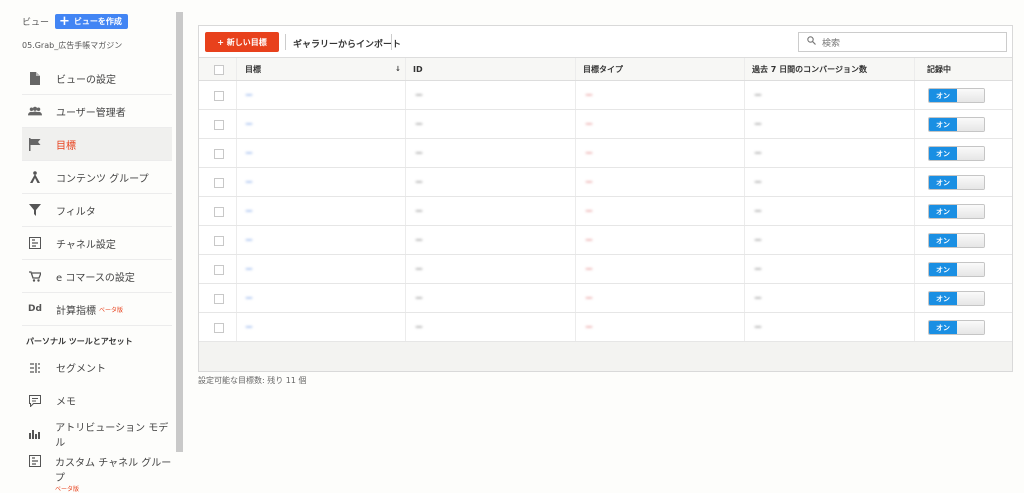 The height and width of the screenshot is (493, 1024). Describe the element at coordinates (97, 243) in the screenshot. I see `sidebar-item-channel-settings: チャネル設定` at that location.